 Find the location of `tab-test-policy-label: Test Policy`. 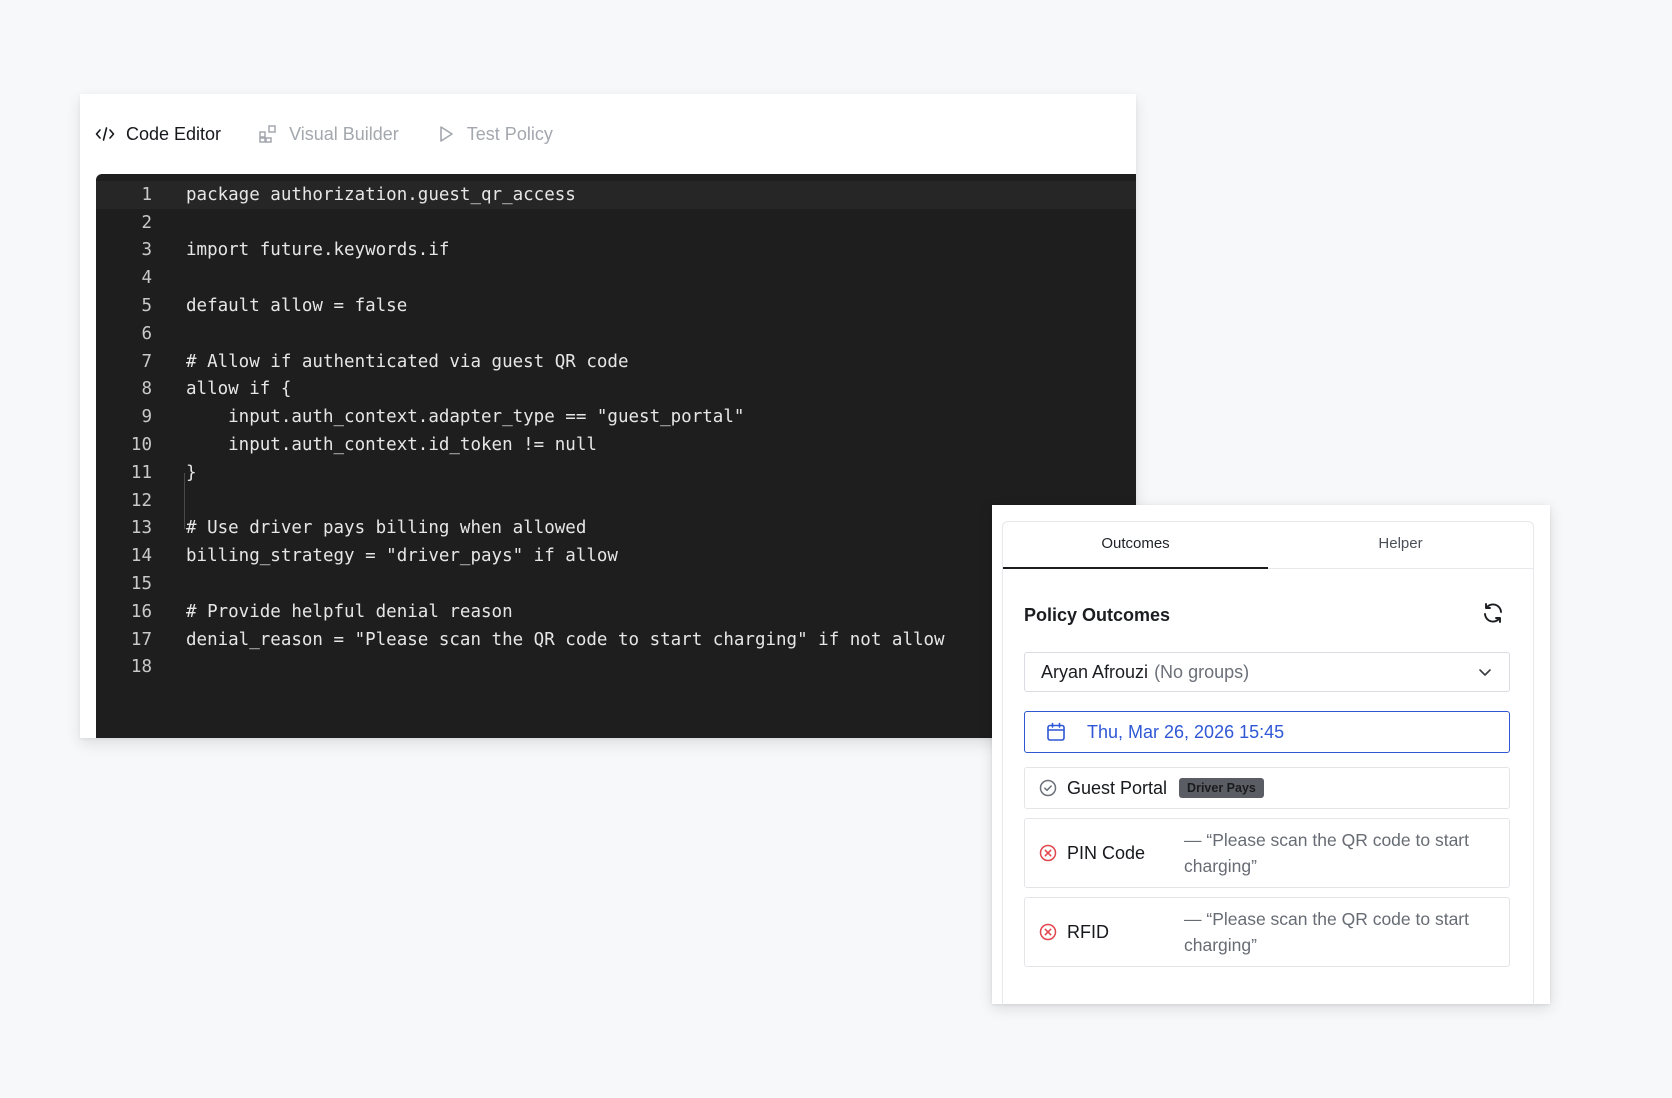

tab-test-policy-label: Test Policy is located at coordinates (509, 133).